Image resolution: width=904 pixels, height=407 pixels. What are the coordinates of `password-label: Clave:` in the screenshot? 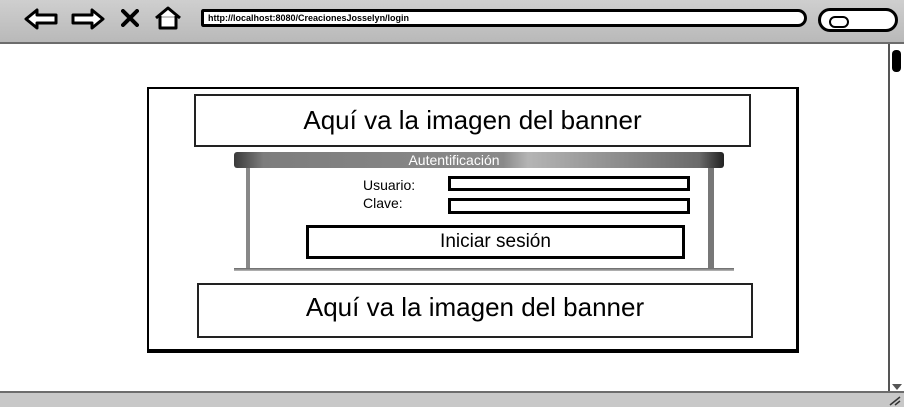 It's located at (383, 203).